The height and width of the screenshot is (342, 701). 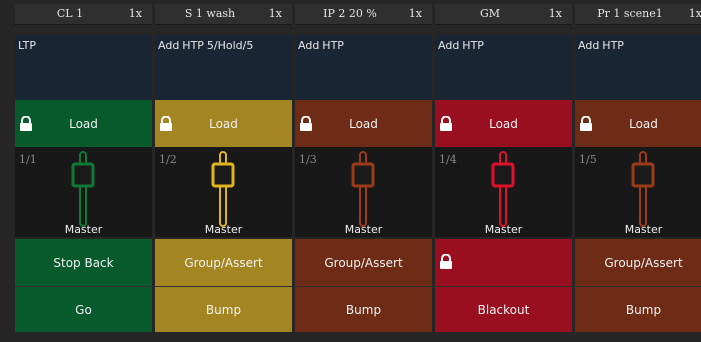 I want to click on fader-index: 1/3, so click(x=308, y=159).